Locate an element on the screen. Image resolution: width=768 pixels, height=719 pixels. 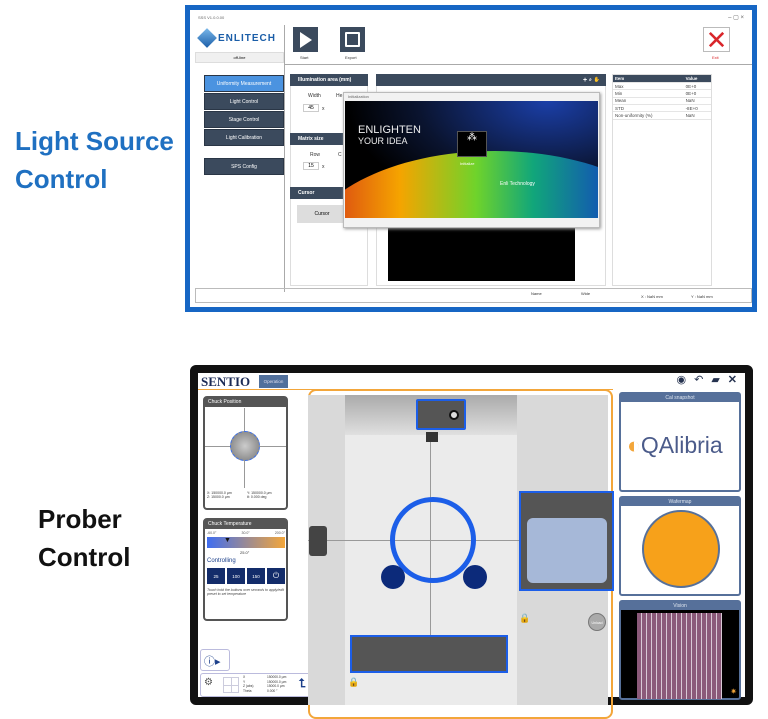
temp-min: -60.0° is located at coordinates (212, 533).